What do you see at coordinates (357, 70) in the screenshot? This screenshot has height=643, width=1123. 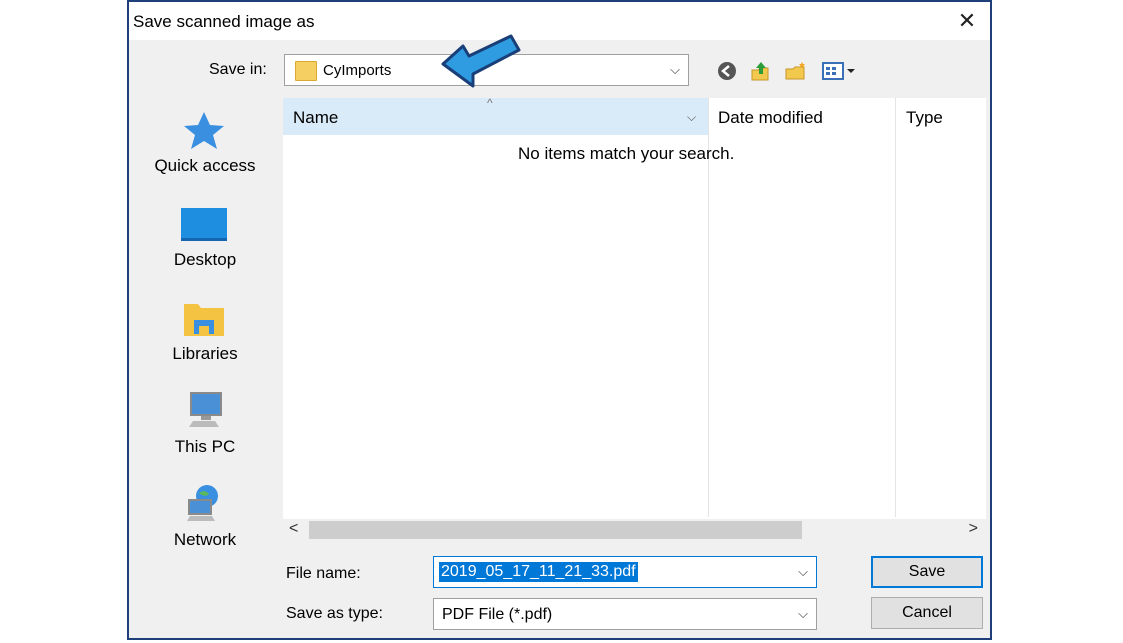 I see `save-in-value: CyImports` at bounding box center [357, 70].